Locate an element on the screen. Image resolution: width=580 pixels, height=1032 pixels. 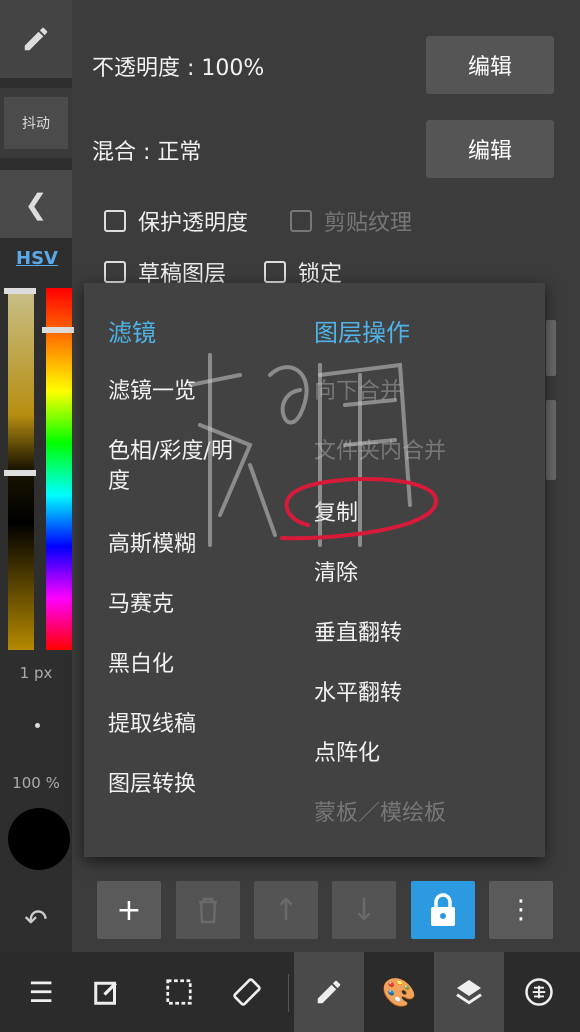
lock-layer-button is located at coordinates (443, 910).